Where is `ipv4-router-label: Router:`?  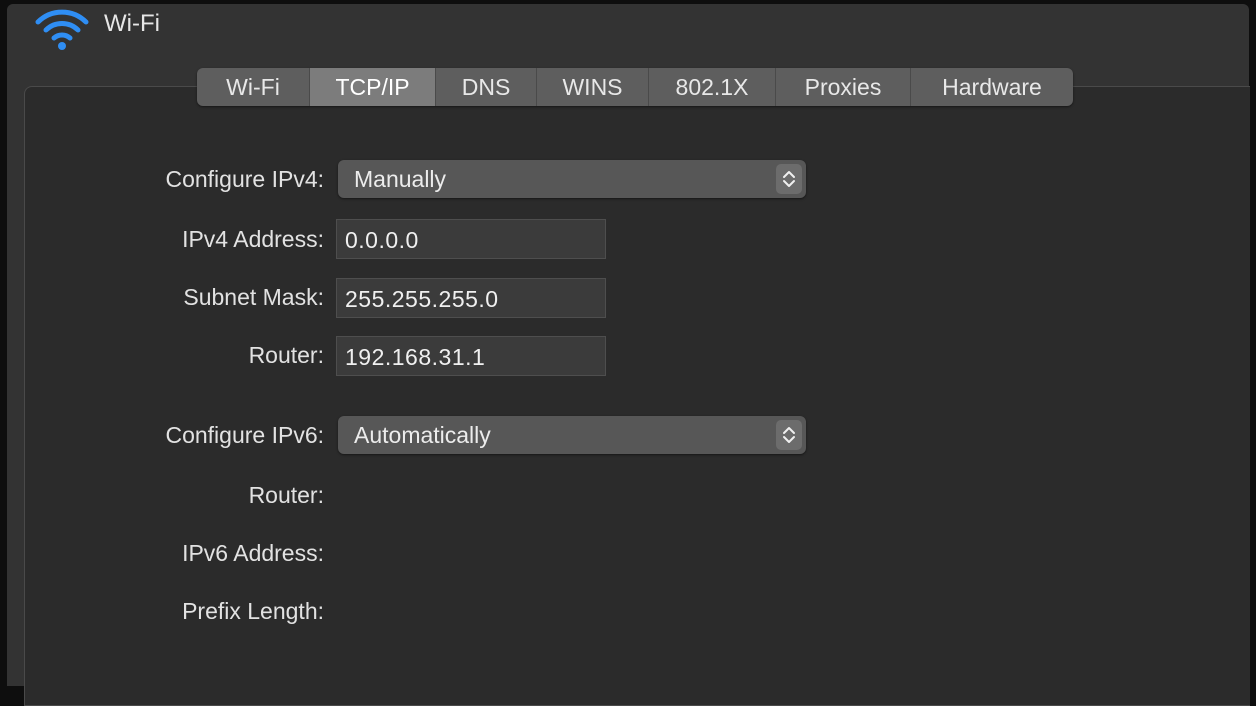 ipv4-router-label: Router: is located at coordinates (286, 355).